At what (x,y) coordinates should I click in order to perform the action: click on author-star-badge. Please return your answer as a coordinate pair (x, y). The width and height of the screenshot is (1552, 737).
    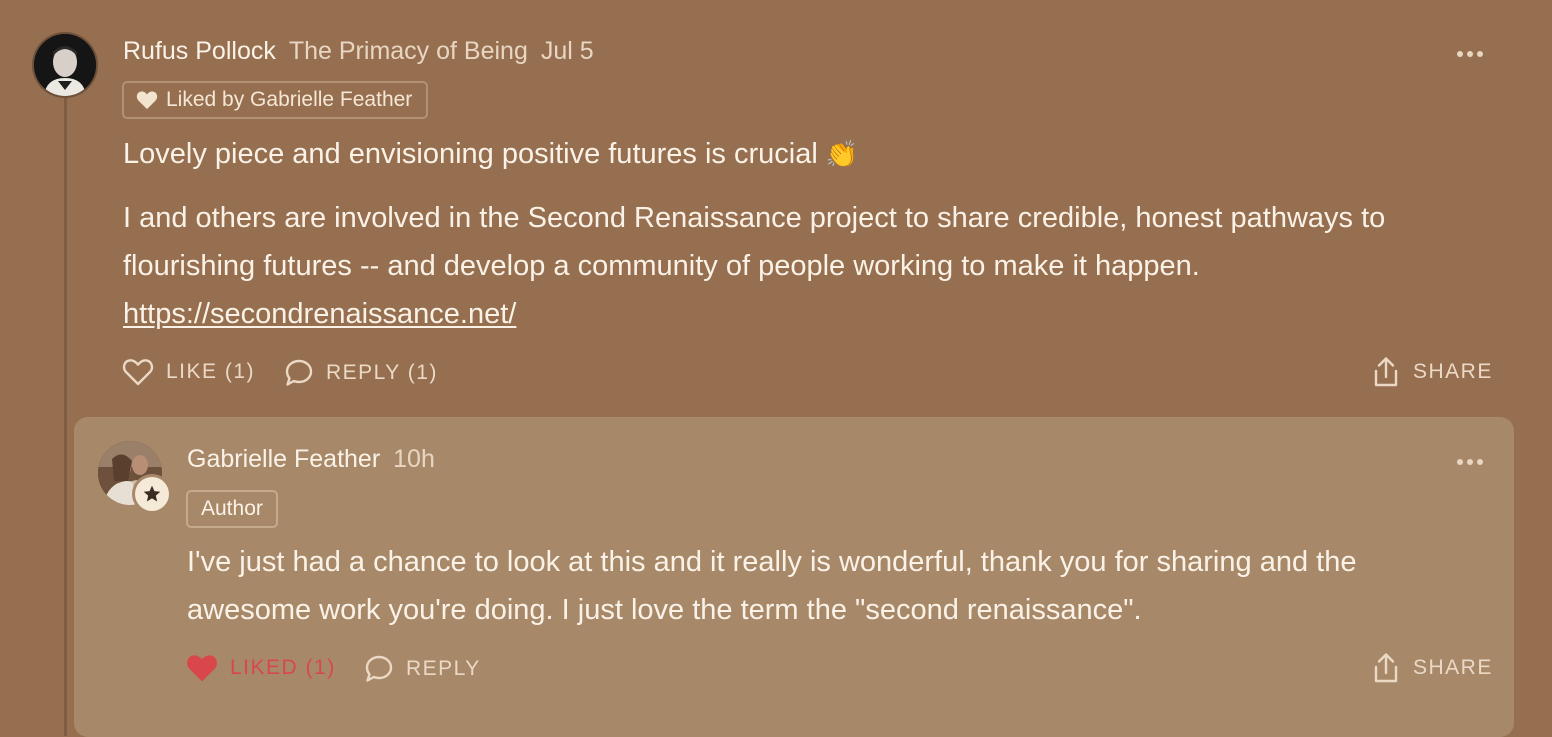
    Looking at the image, I should click on (152, 494).